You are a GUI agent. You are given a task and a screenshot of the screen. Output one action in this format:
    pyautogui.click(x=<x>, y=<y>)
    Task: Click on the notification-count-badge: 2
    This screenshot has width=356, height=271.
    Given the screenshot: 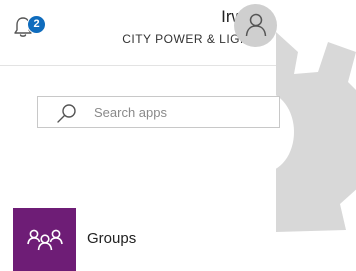 What is the action you would take?
    pyautogui.click(x=36, y=24)
    